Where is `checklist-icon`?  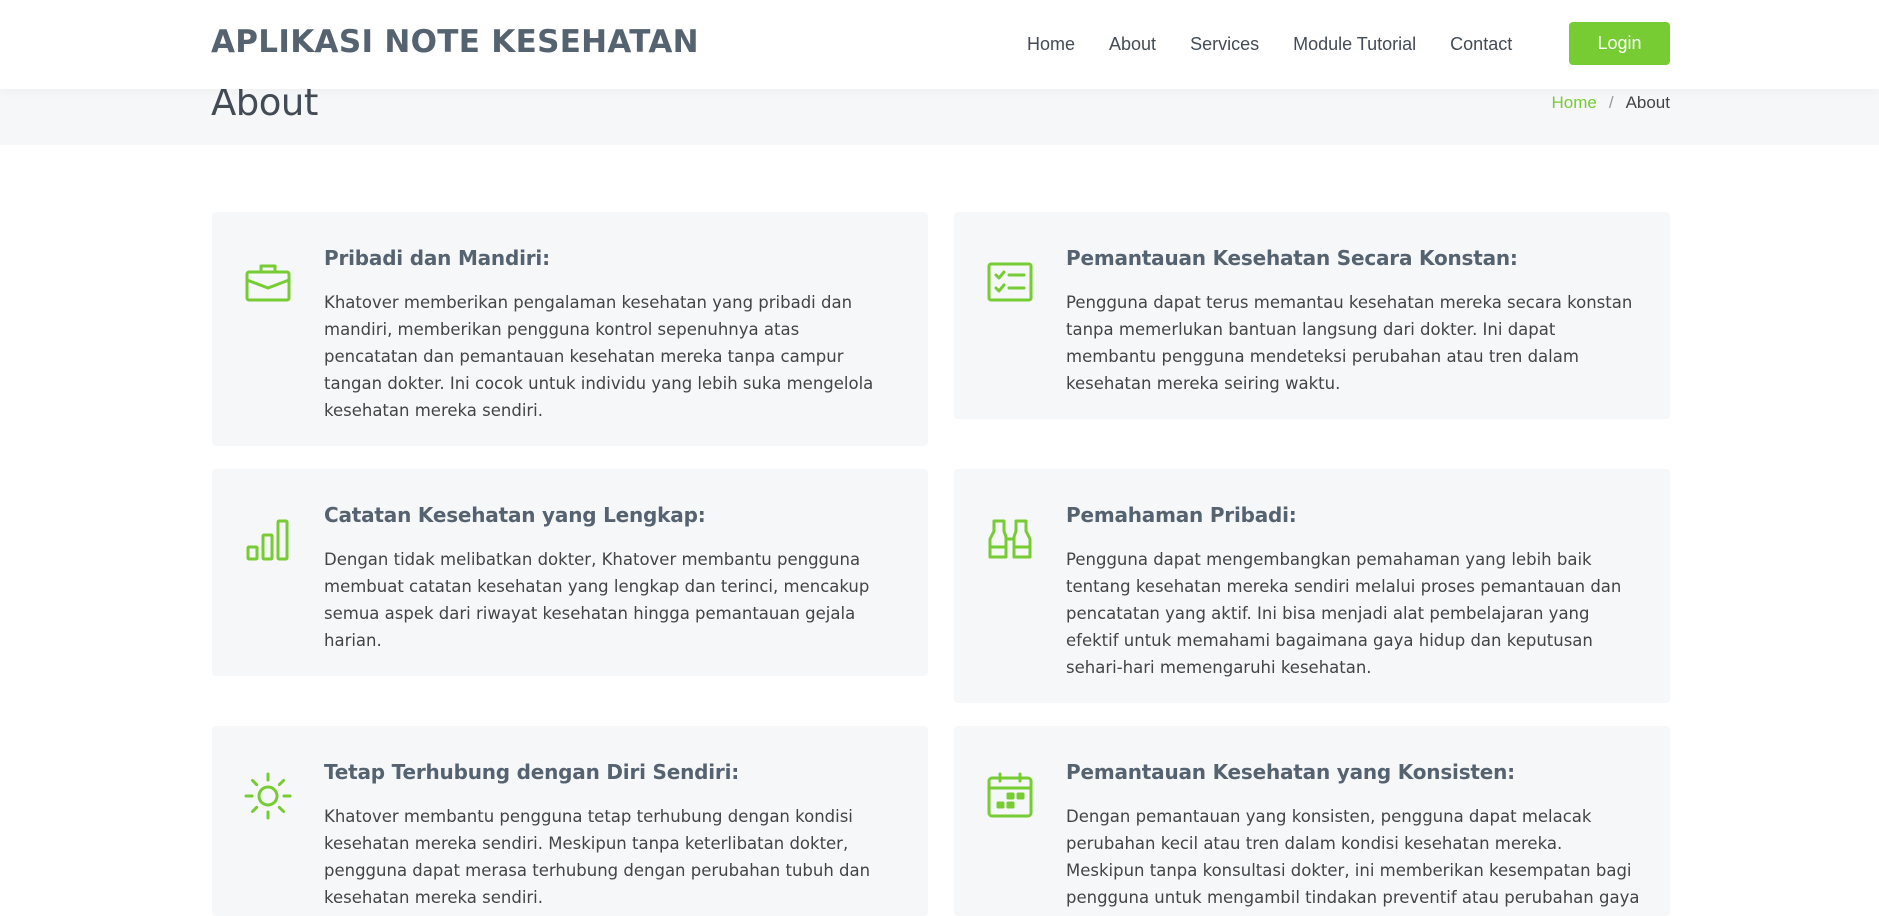 checklist-icon is located at coordinates (1010, 282).